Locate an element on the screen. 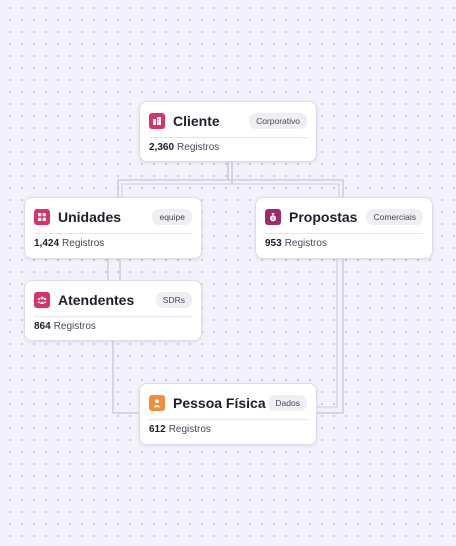  node-pessoa-fisica: Pessoa Física Dados 612 Registros is located at coordinates (228, 414).